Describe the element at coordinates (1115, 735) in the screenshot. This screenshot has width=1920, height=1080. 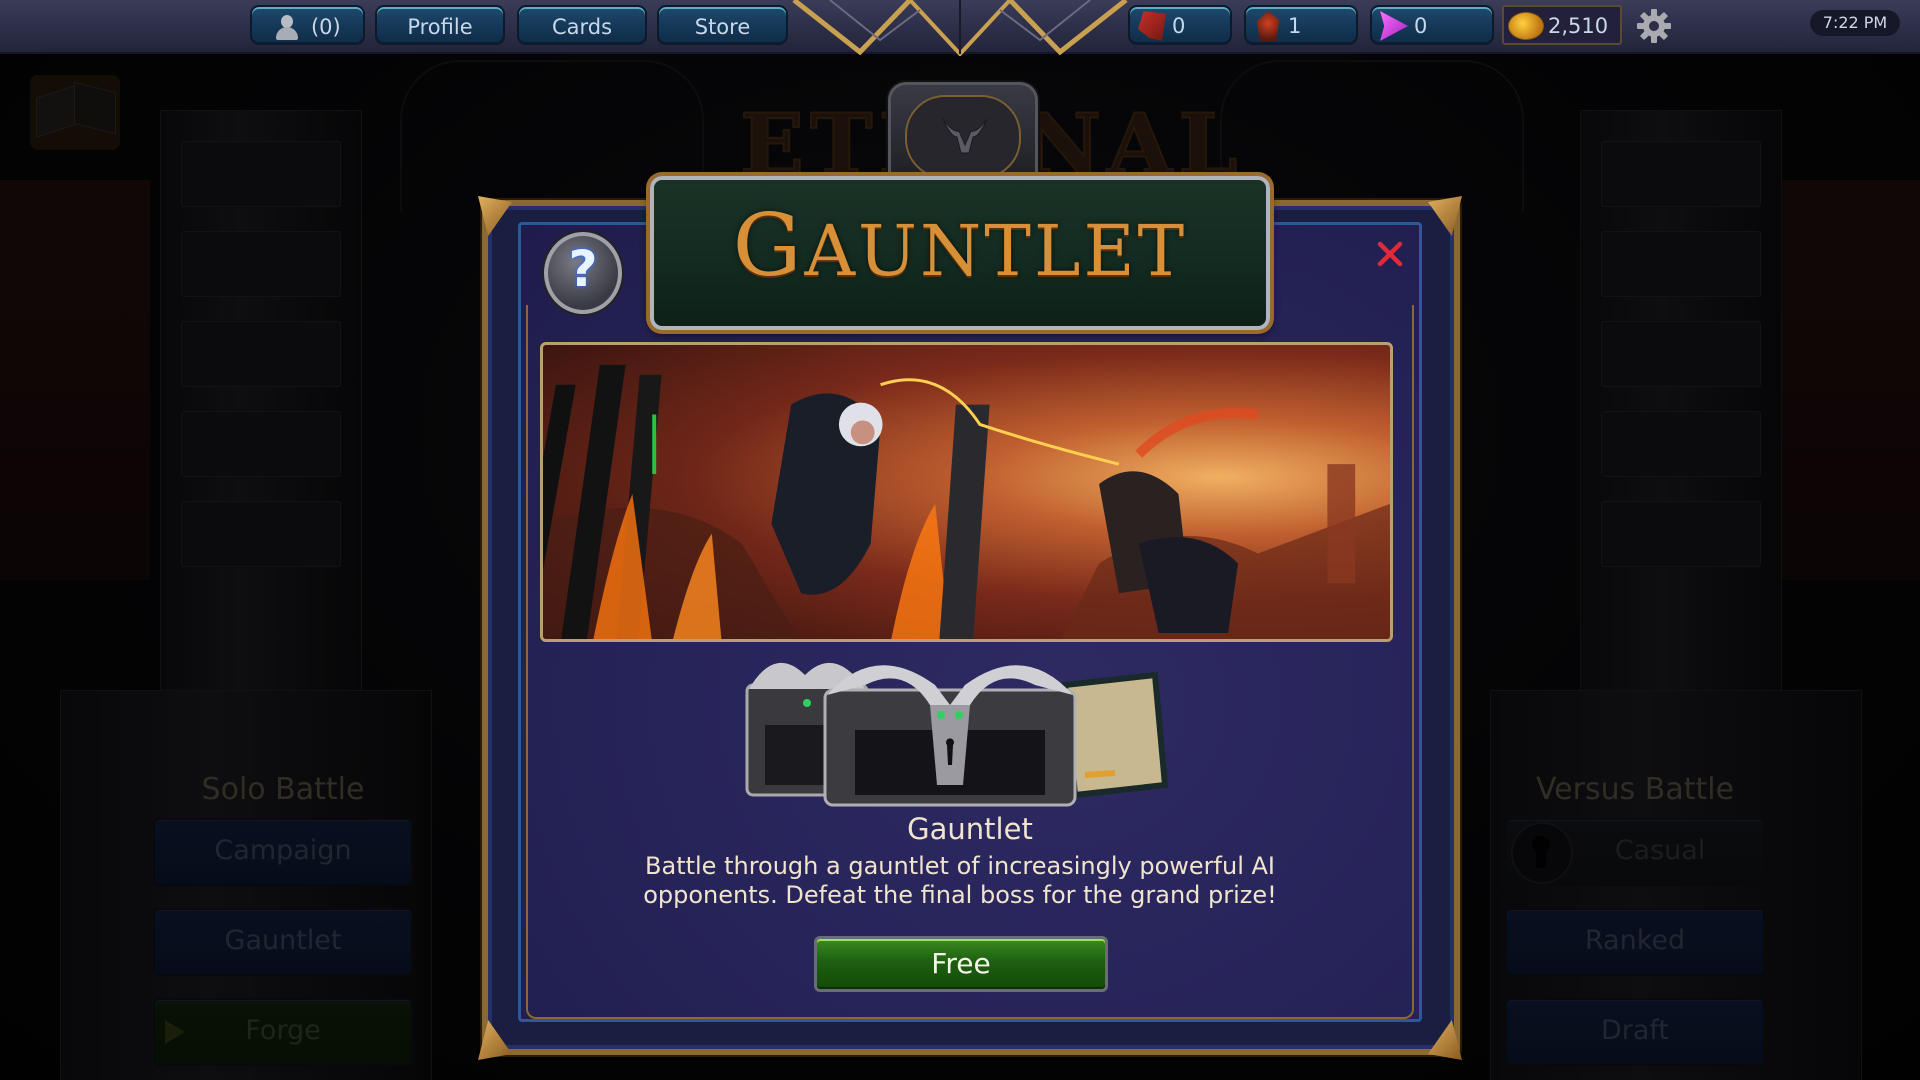
I see `reward-scroll-icon` at that location.